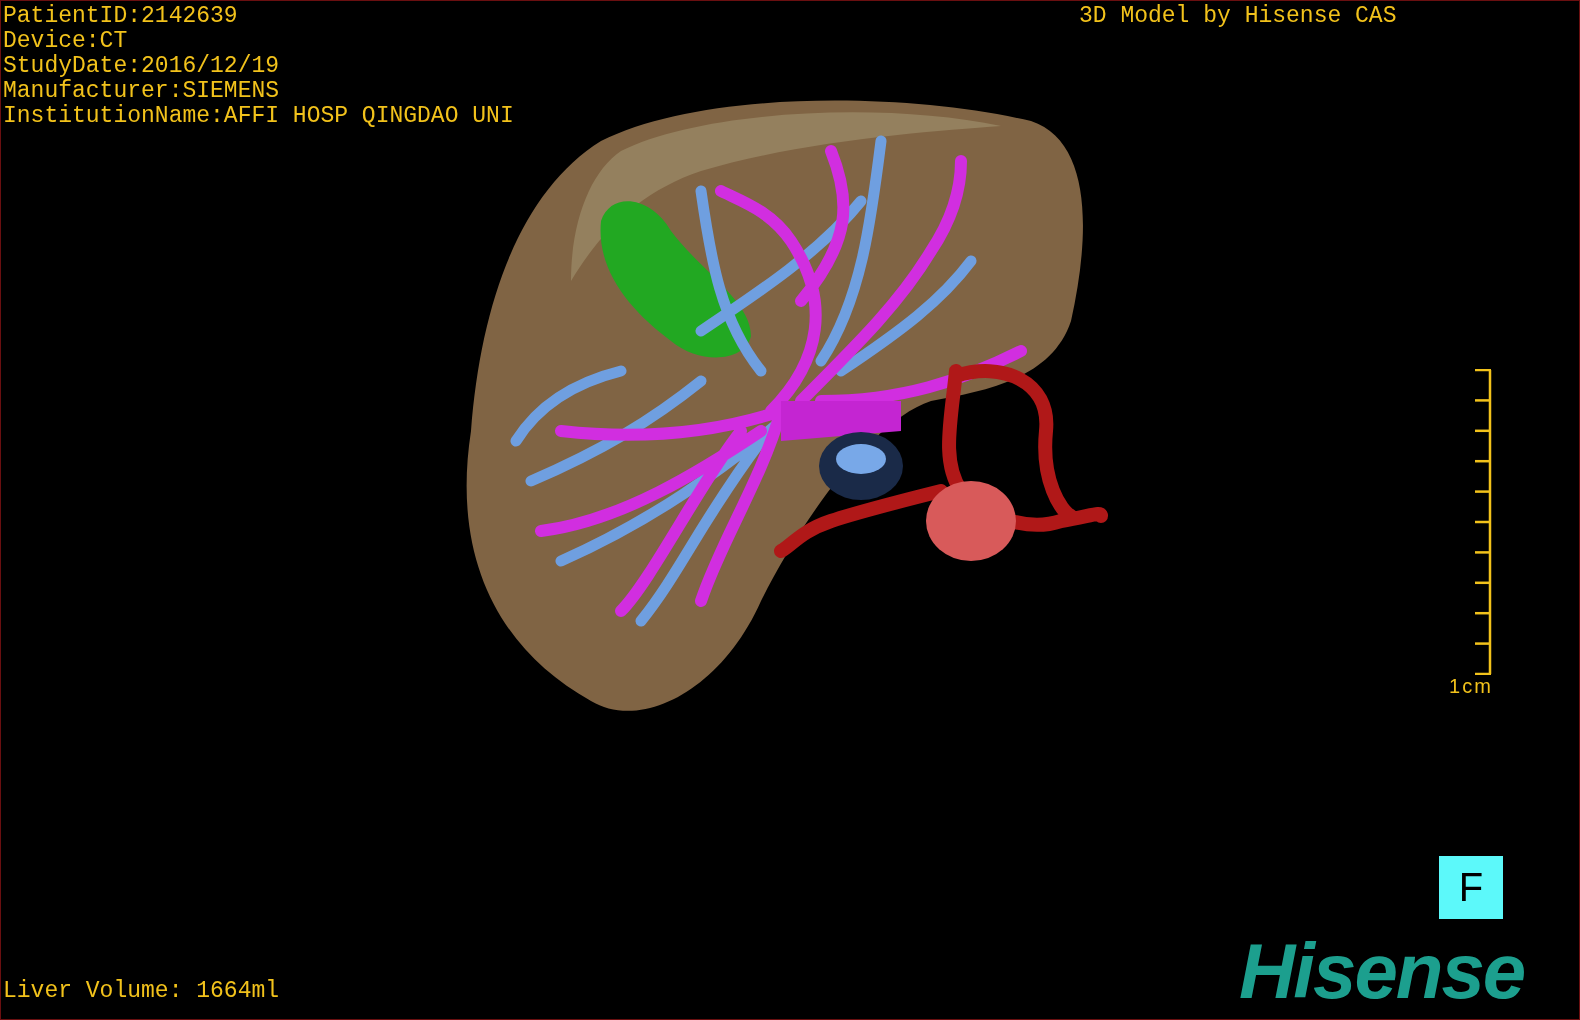 Image resolution: width=1580 pixels, height=1020 pixels. Describe the element at coordinates (1471, 887) in the screenshot. I see `orientation-marker: F` at that location.